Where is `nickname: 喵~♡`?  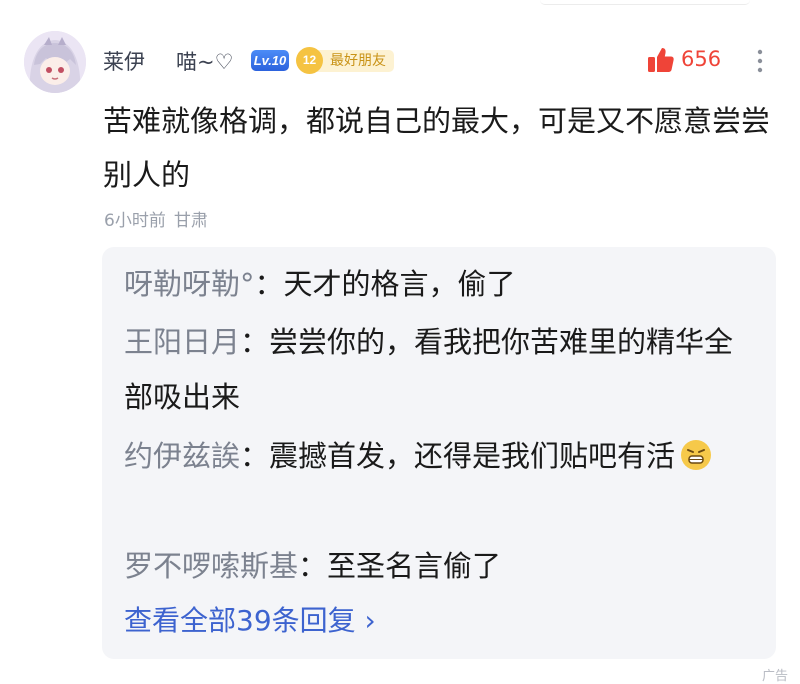
nickname: 喵~♡ is located at coordinates (205, 62).